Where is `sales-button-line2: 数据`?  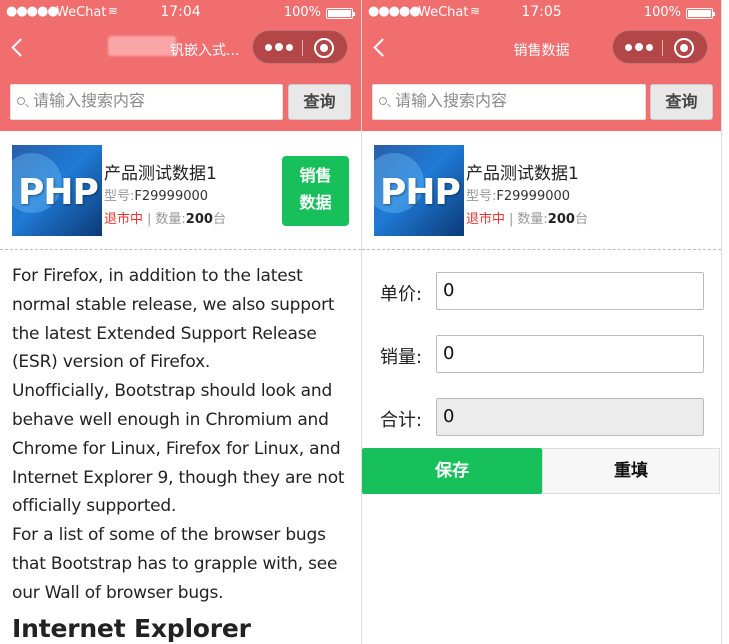
sales-button-line2: 数据 is located at coordinates (315, 202).